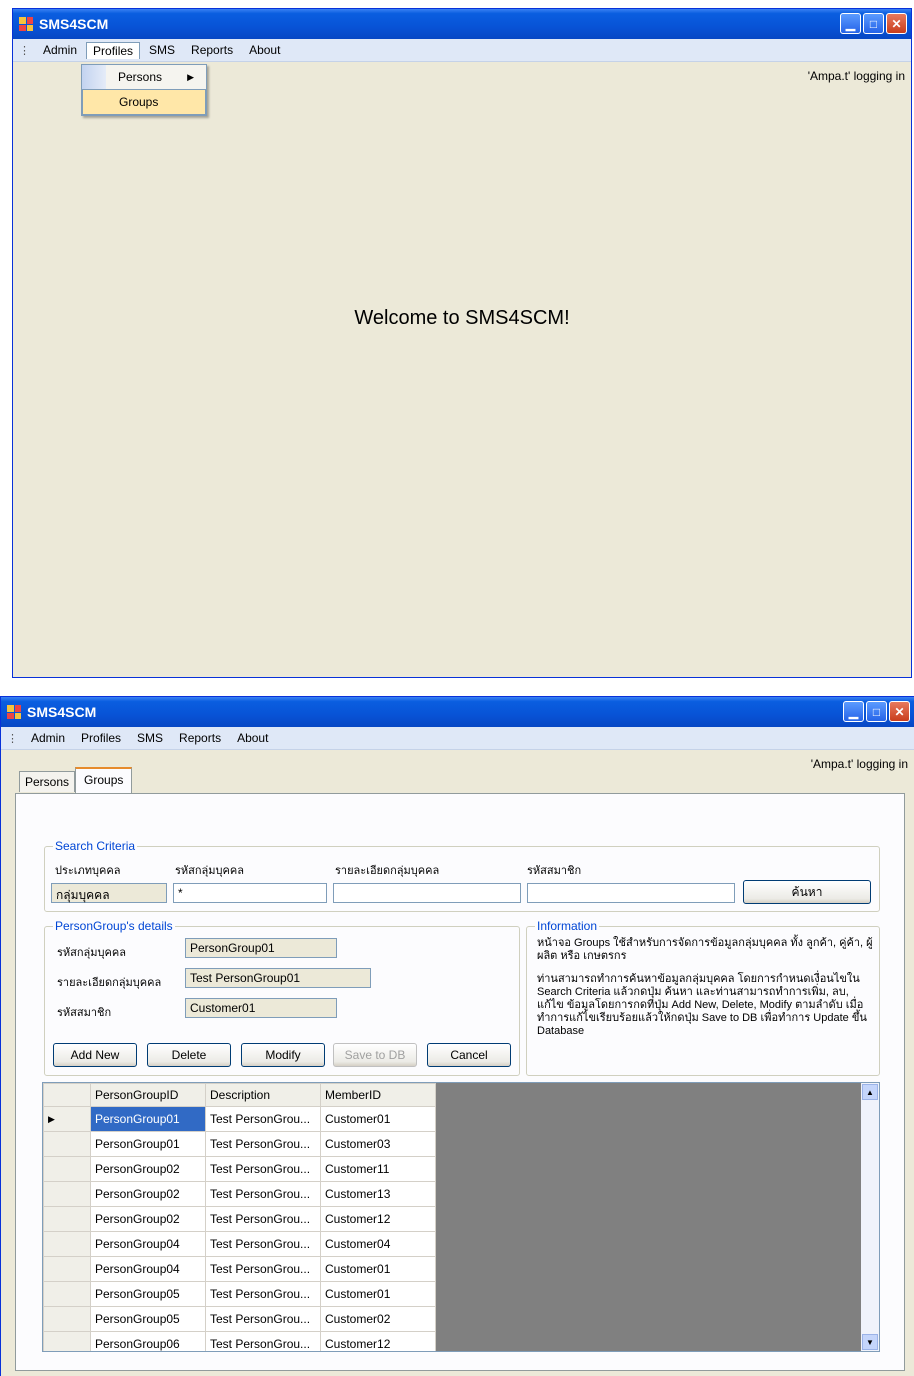 Image resolution: width=914 pixels, height=1376 pixels. What do you see at coordinates (189, 1055) in the screenshot?
I see `delete-button: Delete` at bounding box center [189, 1055].